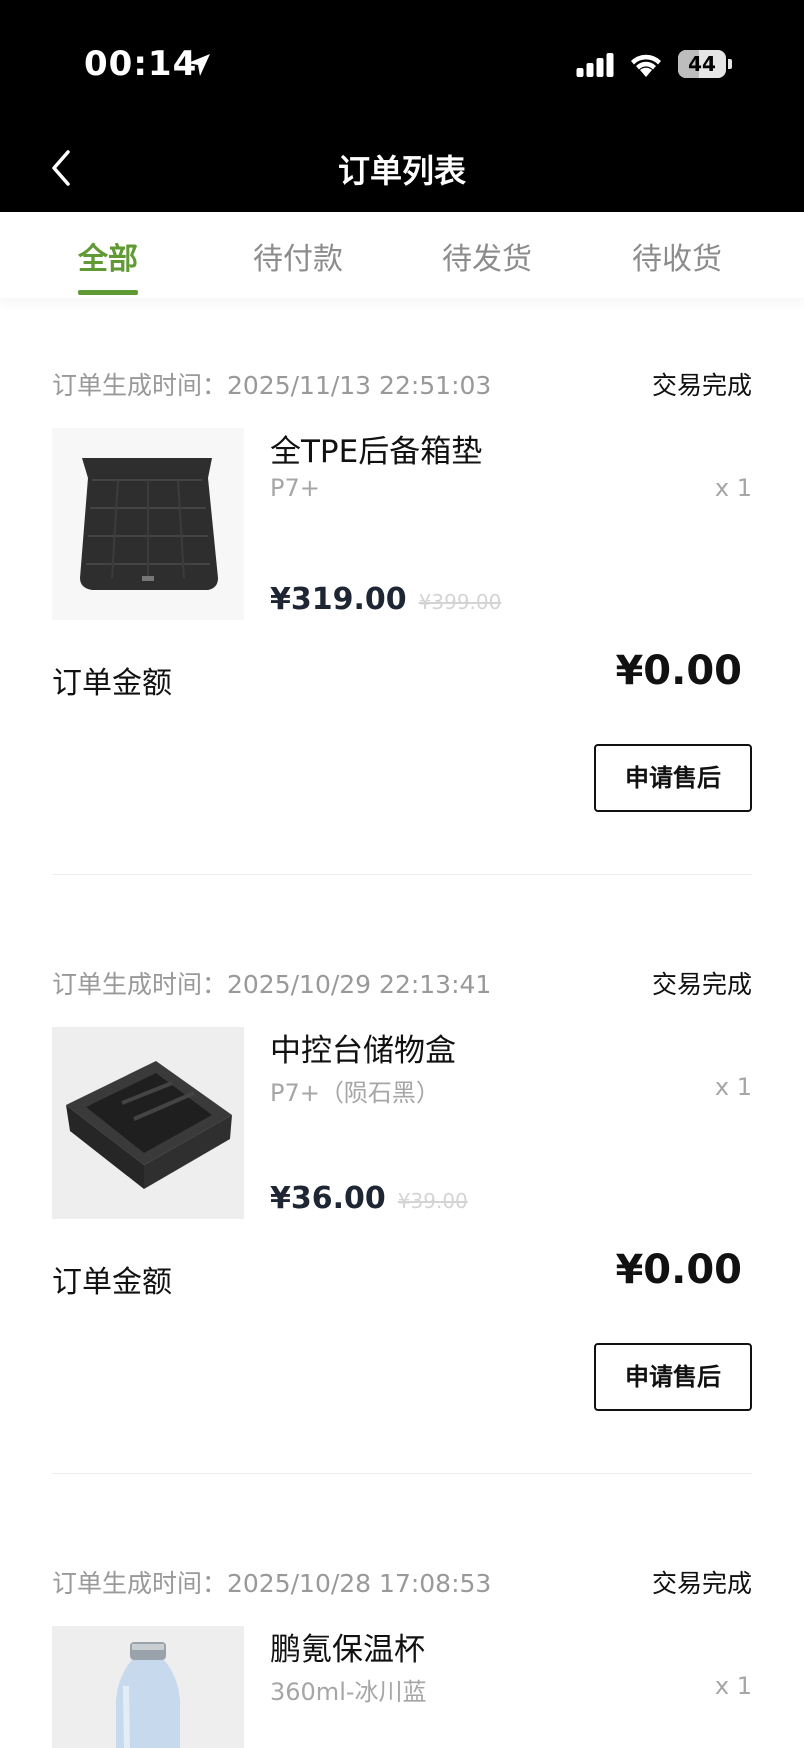 The width and height of the screenshot is (804, 1748). What do you see at coordinates (199, 65) in the screenshot?
I see `location-arrow-icon` at bounding box center [199, 65].